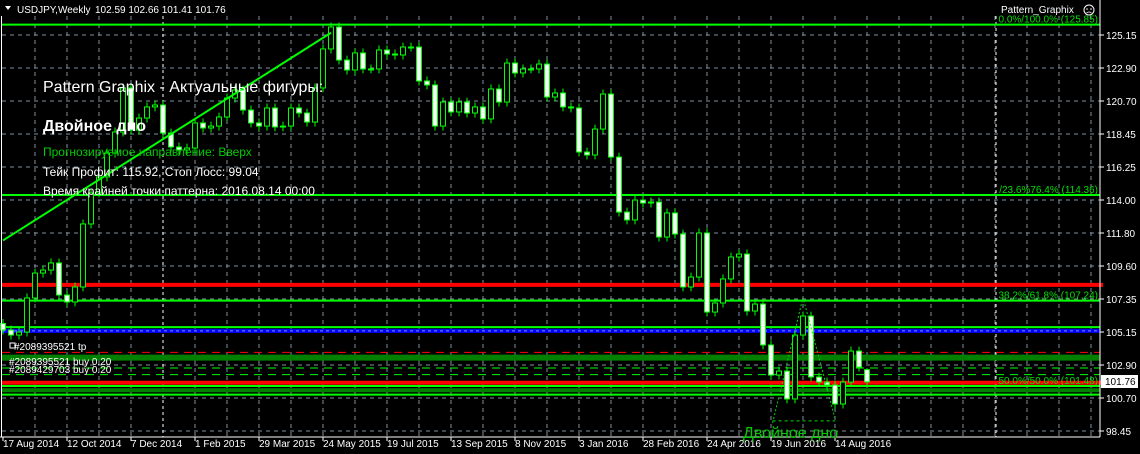 This screenshot has width=1140, height=454. I want to click on price-tick-label: 100.70, so click(1121, 399).